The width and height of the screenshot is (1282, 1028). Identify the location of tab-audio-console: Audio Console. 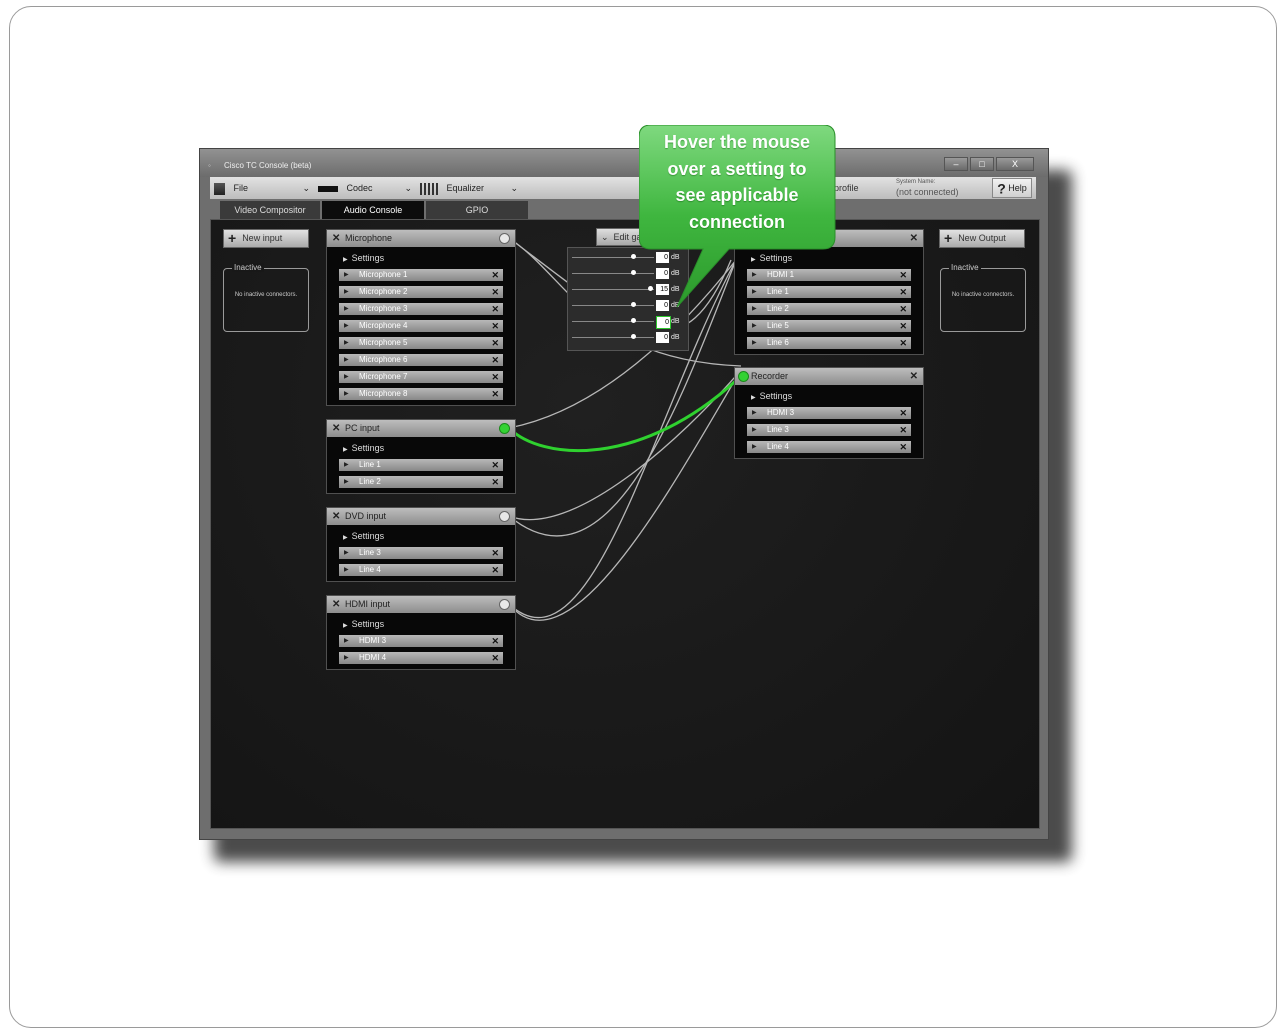
(373, 210).